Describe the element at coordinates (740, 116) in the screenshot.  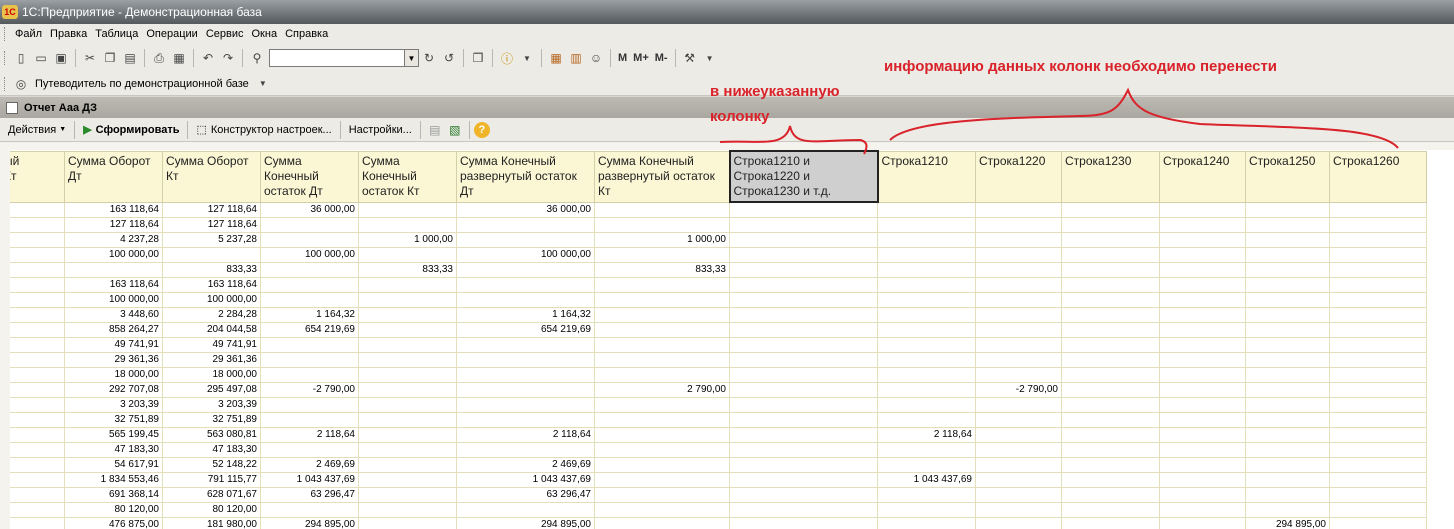
I see `annotation-left-line2: колонку` at that location.